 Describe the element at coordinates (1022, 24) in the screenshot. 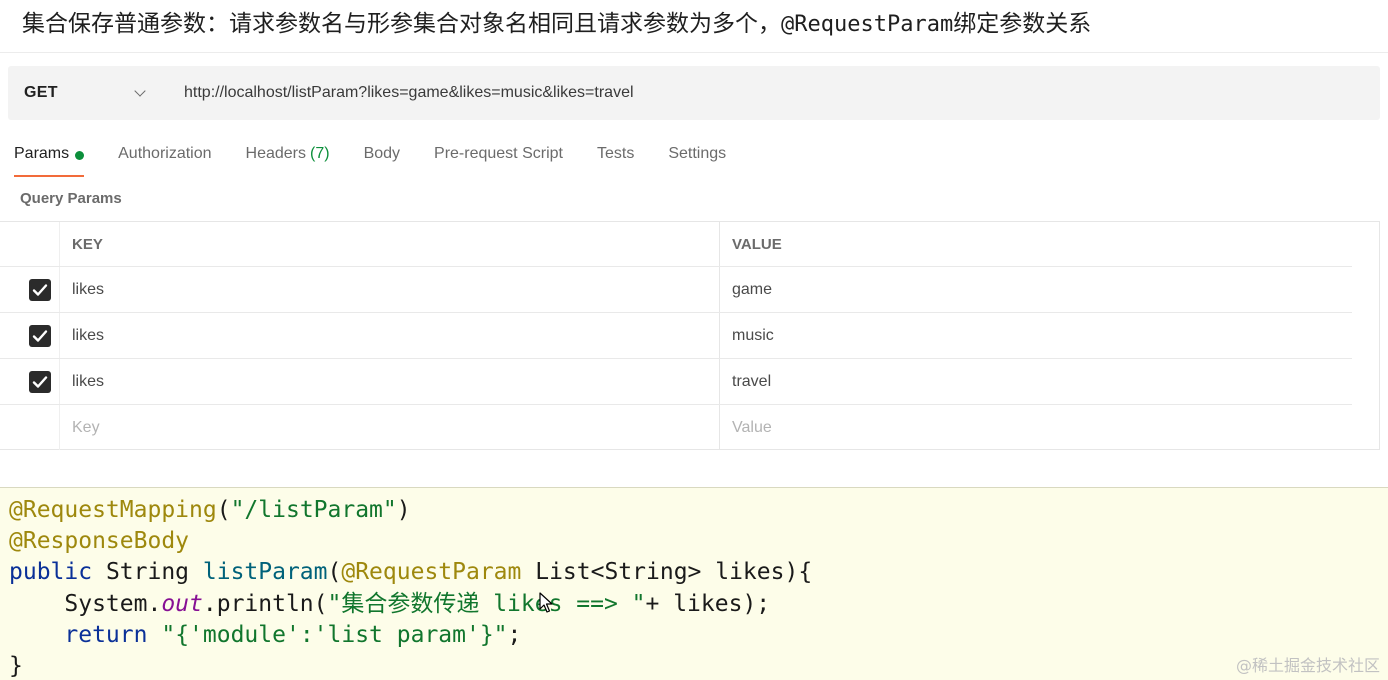

I see `headline-text-after: 绑定参数关系` at that location.